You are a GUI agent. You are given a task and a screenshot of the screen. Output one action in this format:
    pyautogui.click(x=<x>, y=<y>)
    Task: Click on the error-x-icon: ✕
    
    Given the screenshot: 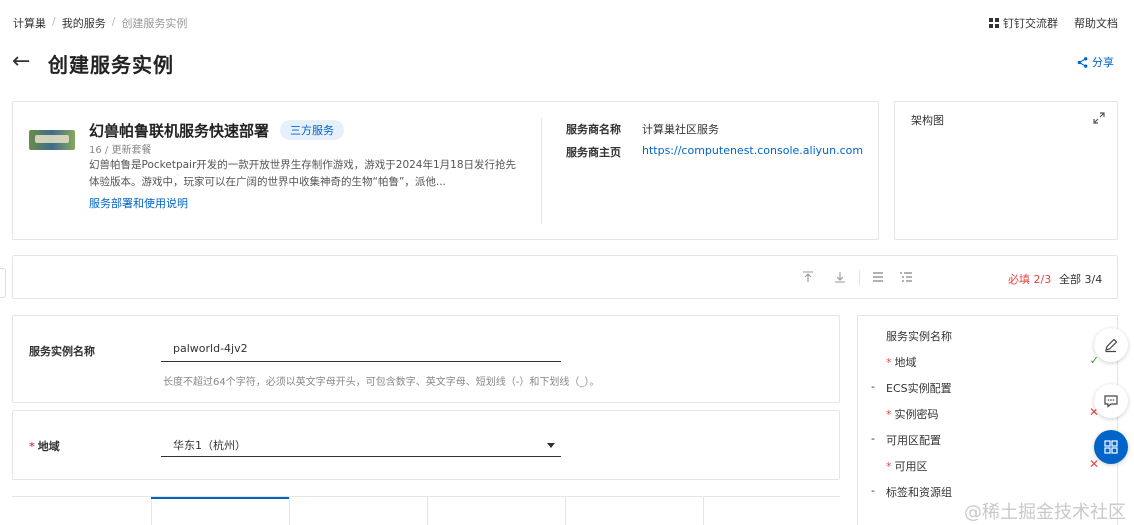 What is the action you would take?
    pyautogui.click(x=1093, y=464)
    